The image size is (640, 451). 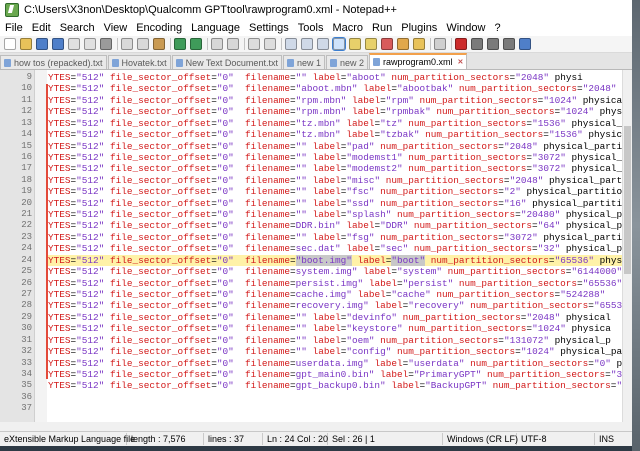 I want to click on status-insert-mode: INS, so click(x=613, y=439).